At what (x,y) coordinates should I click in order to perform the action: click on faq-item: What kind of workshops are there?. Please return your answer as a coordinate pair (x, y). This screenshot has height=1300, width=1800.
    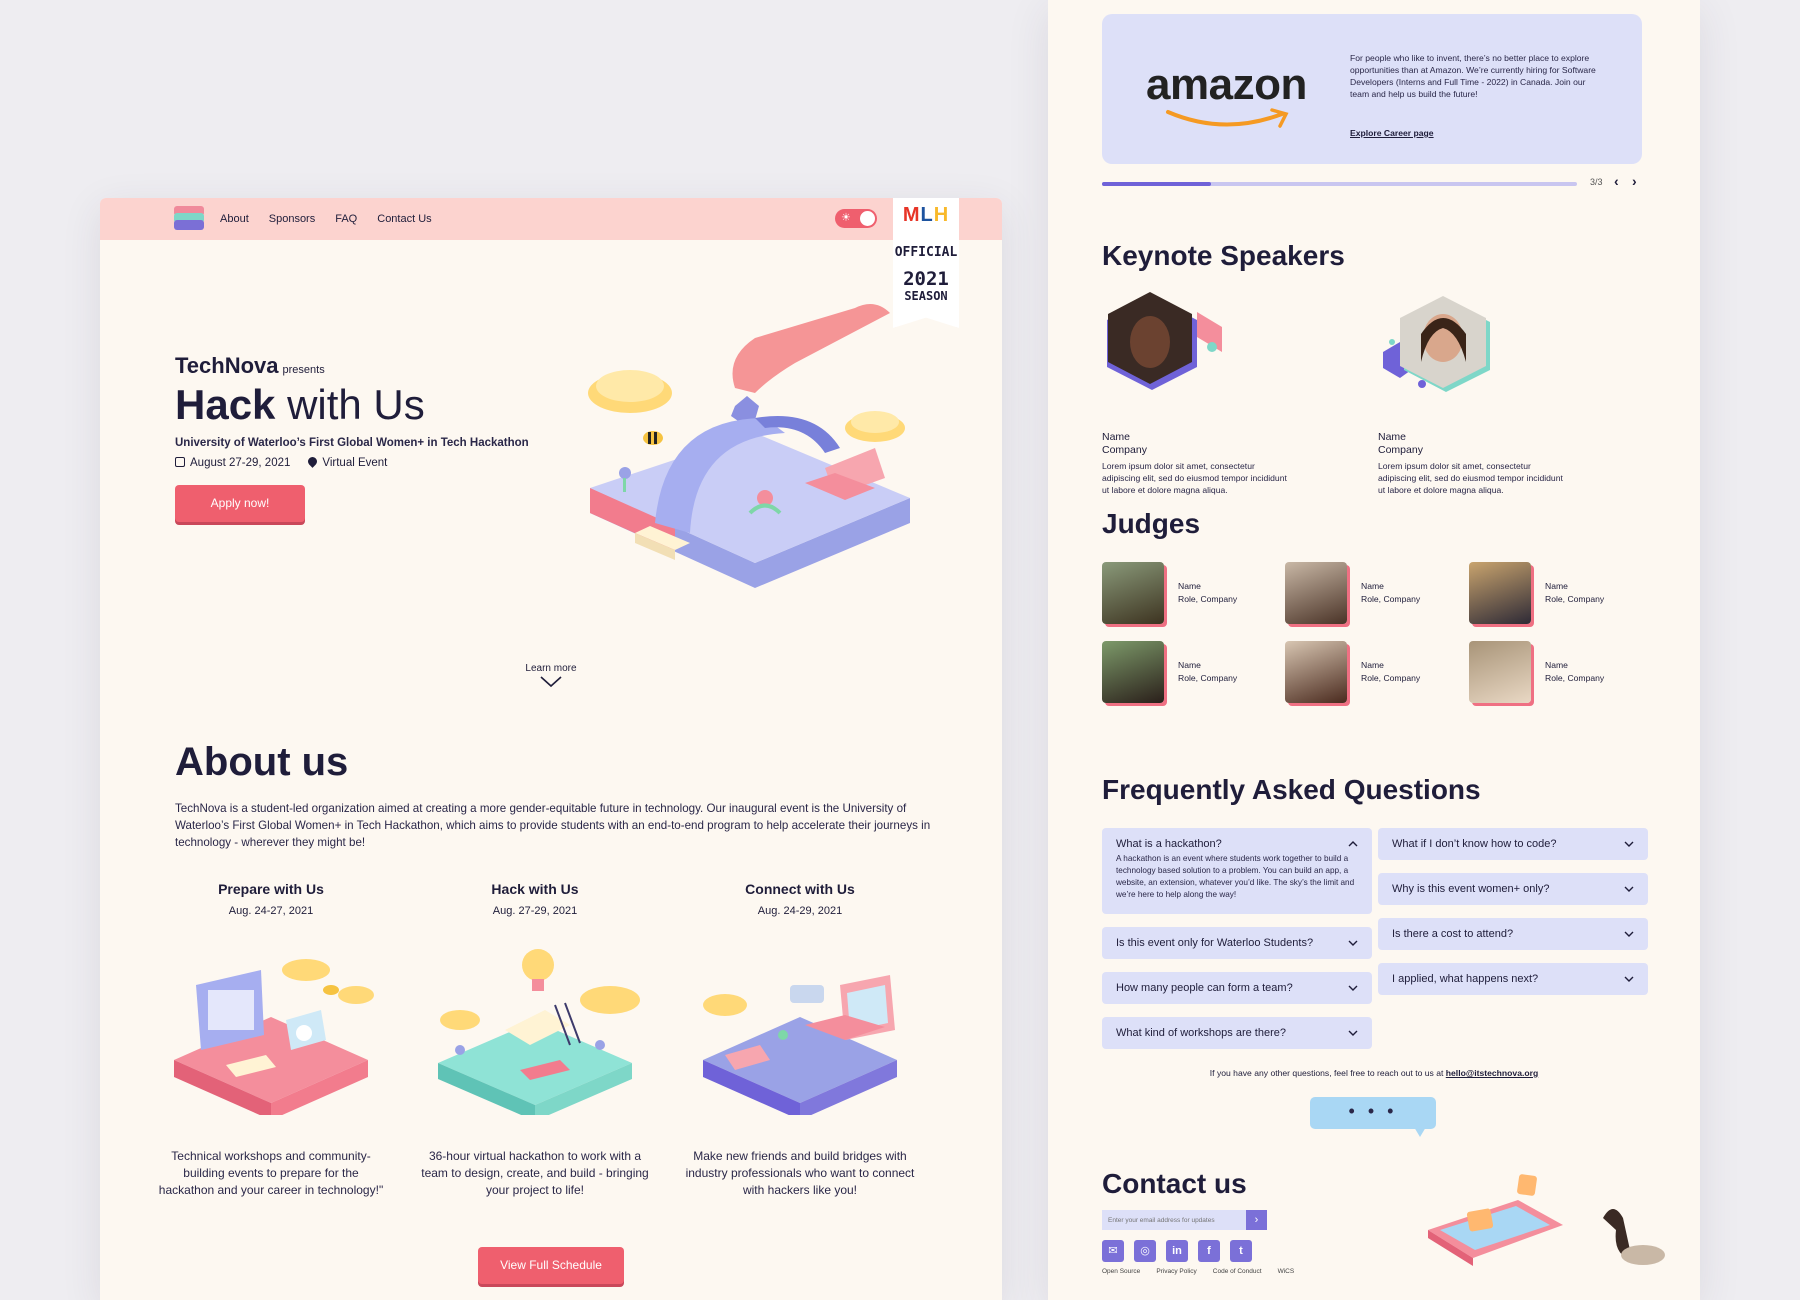
    Looking at the image, I should click on (1237, 1033).